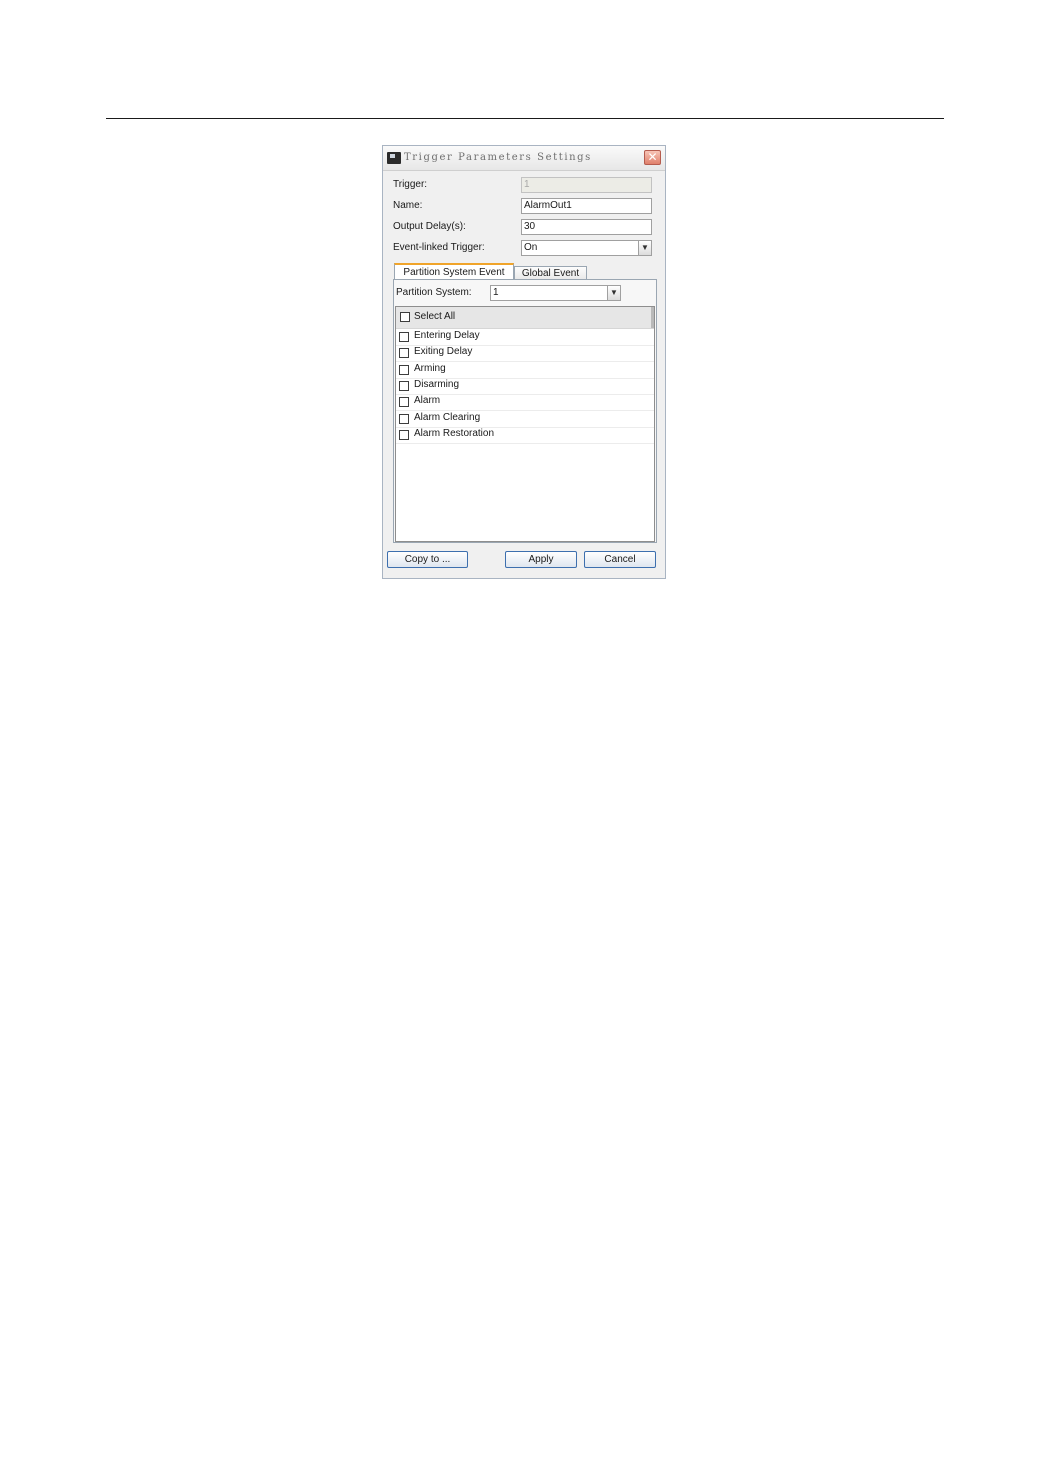 The image size is (1049, 1474). What do you see at coordinates (555, 293) in the screenshot?
I see `partition-system-select: 1 ▼` at bounding box center [555, 293].